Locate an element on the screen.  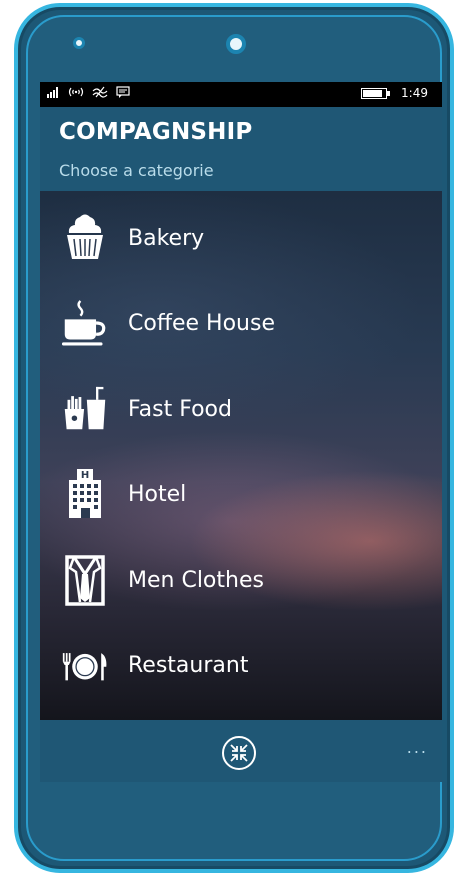
fast-food-icon is located at coordinates (85, 409).